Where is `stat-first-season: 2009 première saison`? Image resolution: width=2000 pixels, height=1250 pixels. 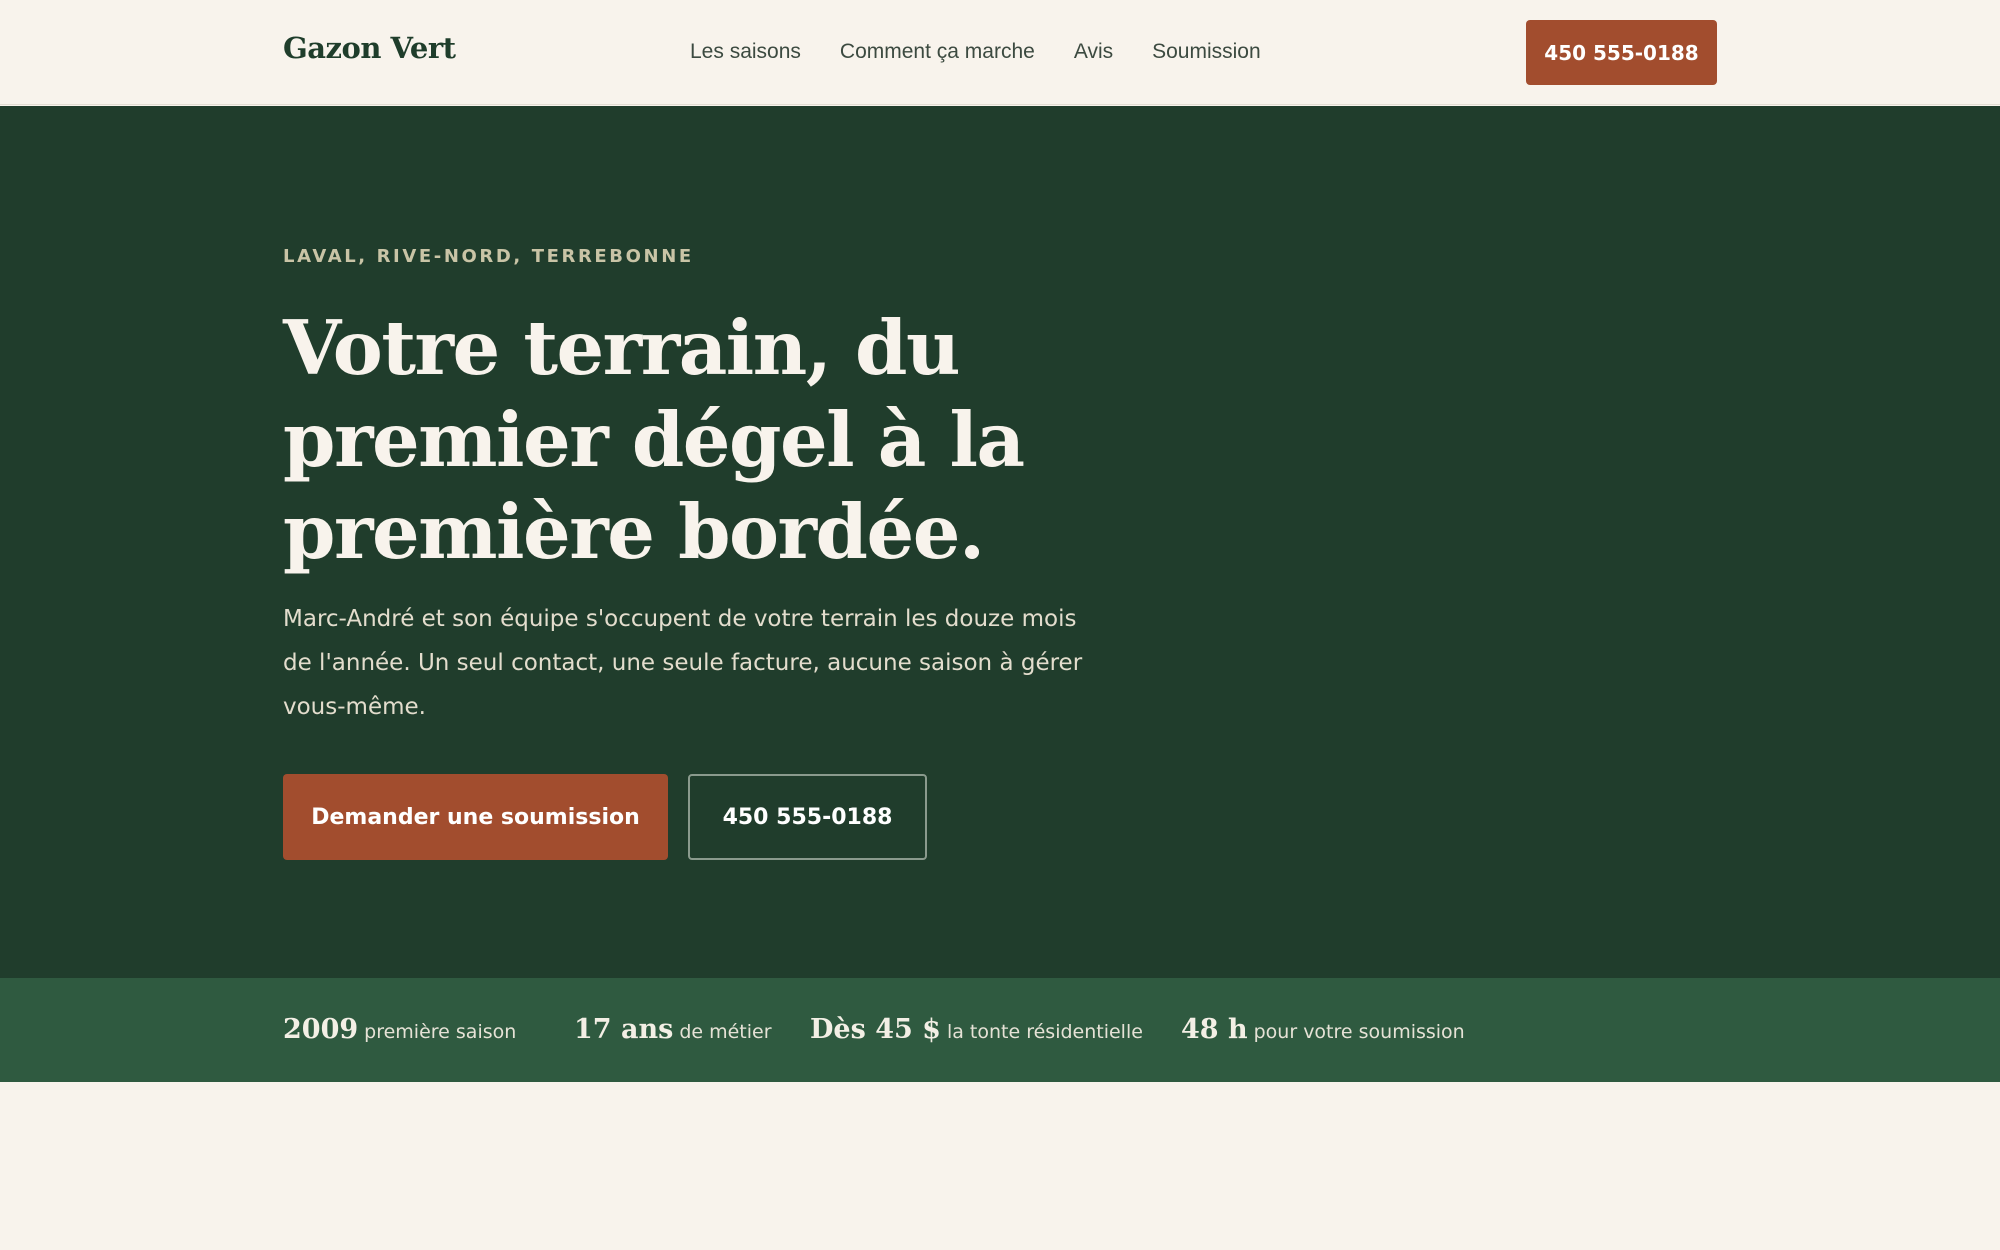 stat-first-season: 2009 première saison is located at coordinates (399, 1029).